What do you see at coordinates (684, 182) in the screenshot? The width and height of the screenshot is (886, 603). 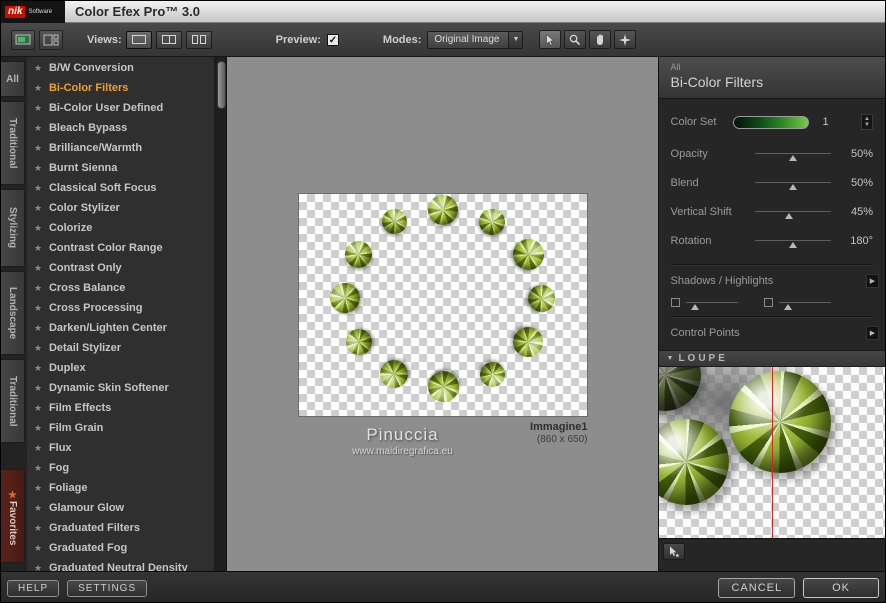 I see `slider-label: Blend` at bounding box center [684, 182].